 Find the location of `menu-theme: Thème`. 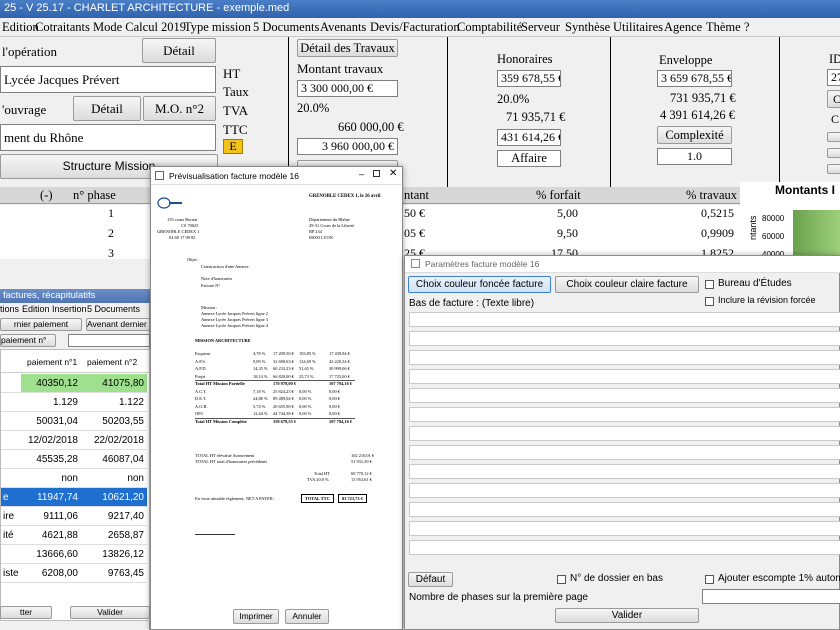

menu-theme: Thème is located at coordinates (723, 27).